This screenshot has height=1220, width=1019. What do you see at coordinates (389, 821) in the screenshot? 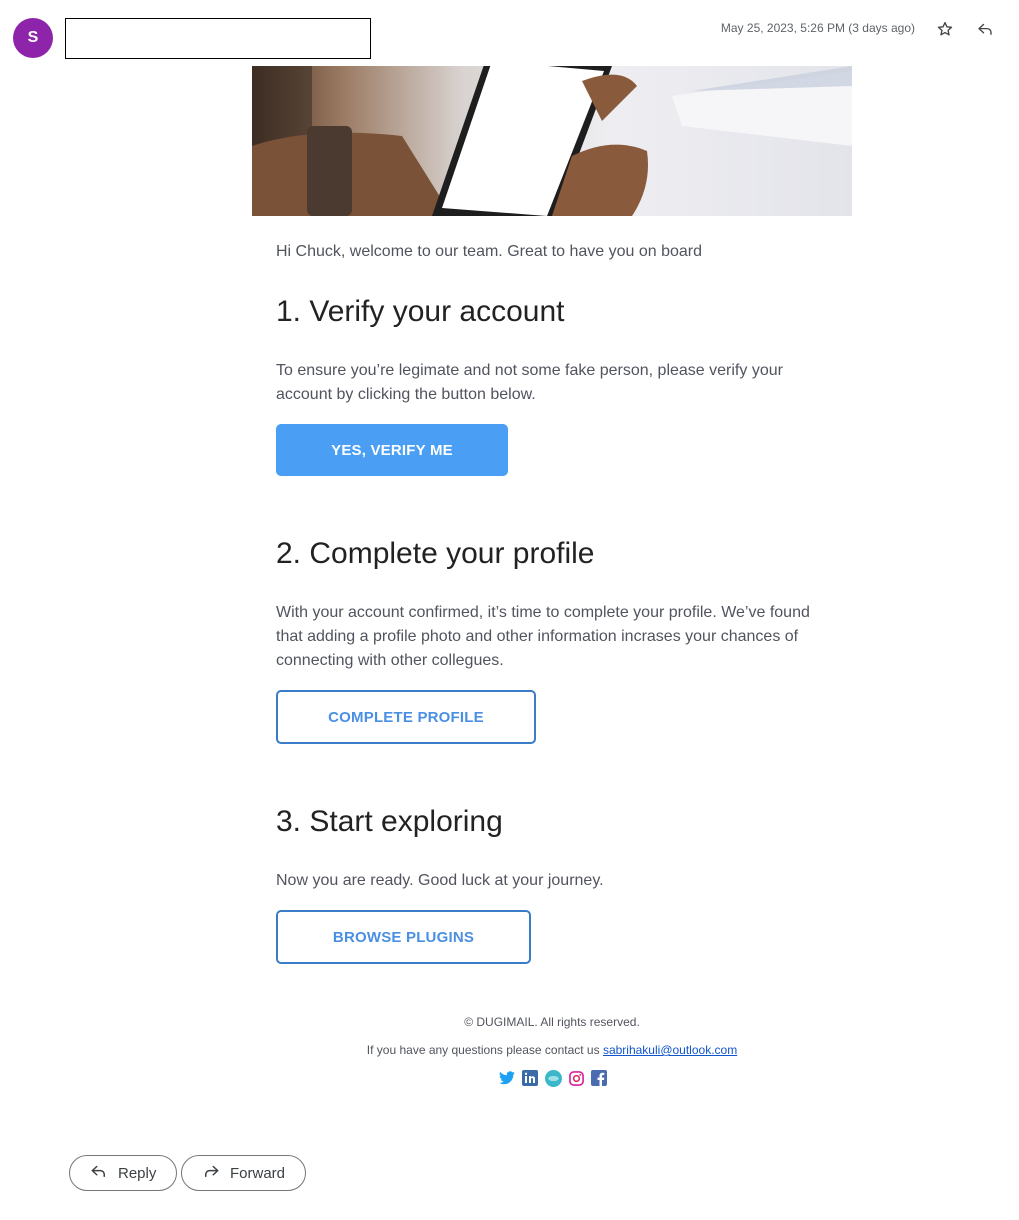
I see `step3-heading: 3. Start exploring` at bounding box center [389, 821].